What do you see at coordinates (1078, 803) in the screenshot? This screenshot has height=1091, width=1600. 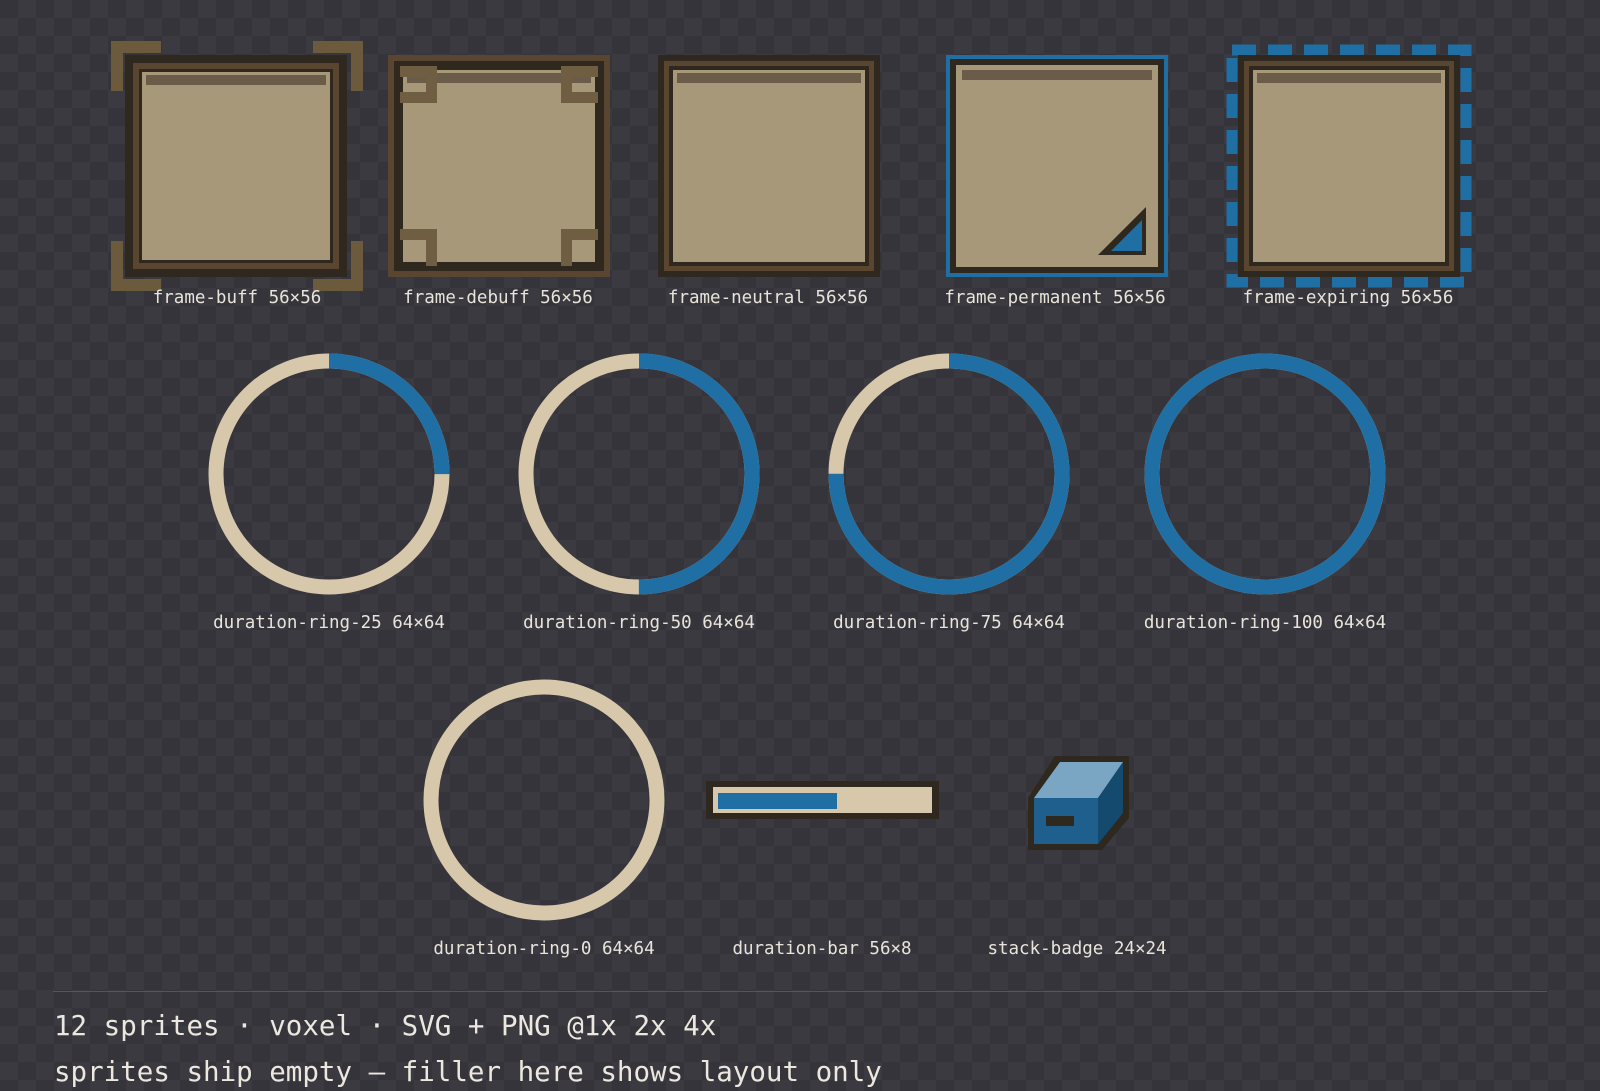 I see `stack-badge-icon` at bounding box center [1078, 803].